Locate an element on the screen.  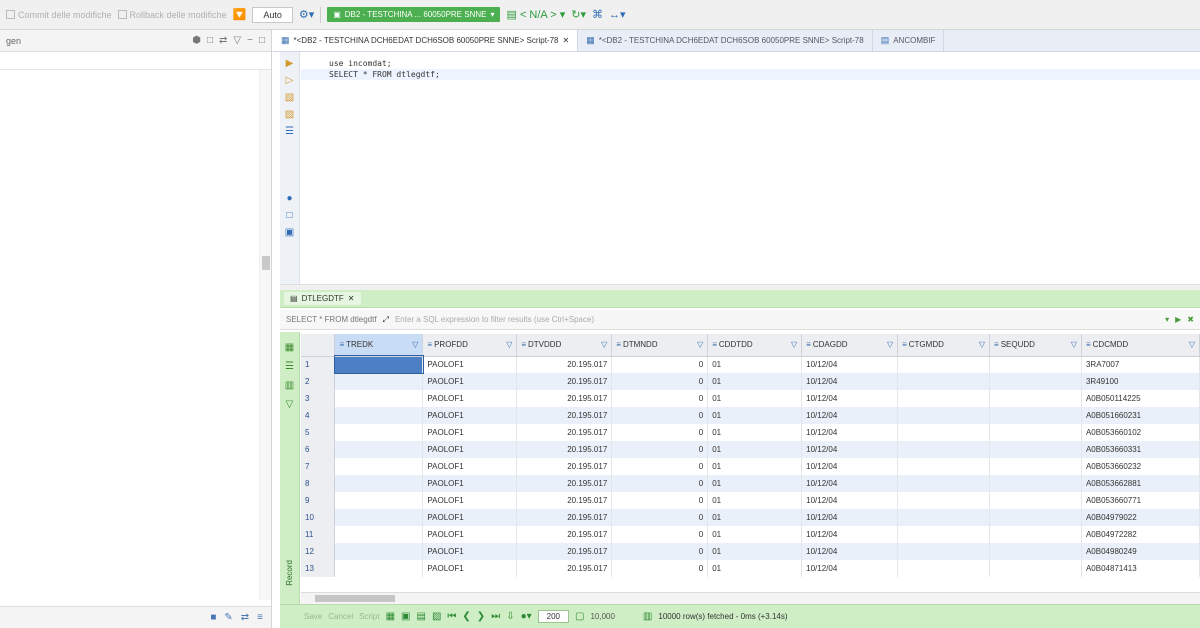
next-page-icon: ❯ is located at coordinates (481, 616).